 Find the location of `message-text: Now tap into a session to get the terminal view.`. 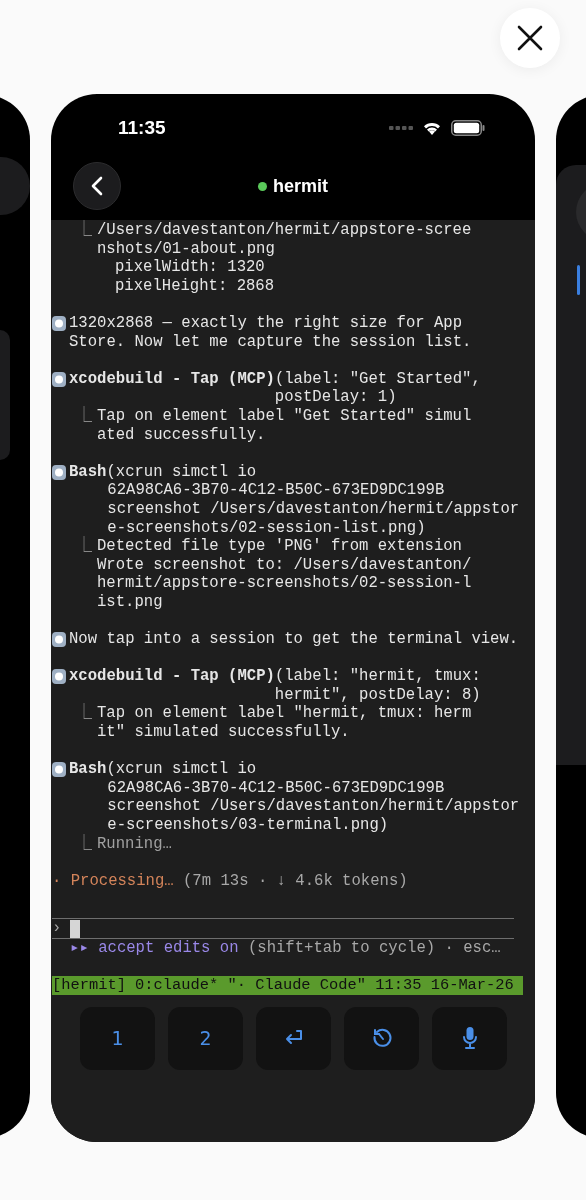

message-text: Now tap into a session to get the terminal view. is located at coordinates (294, 639).